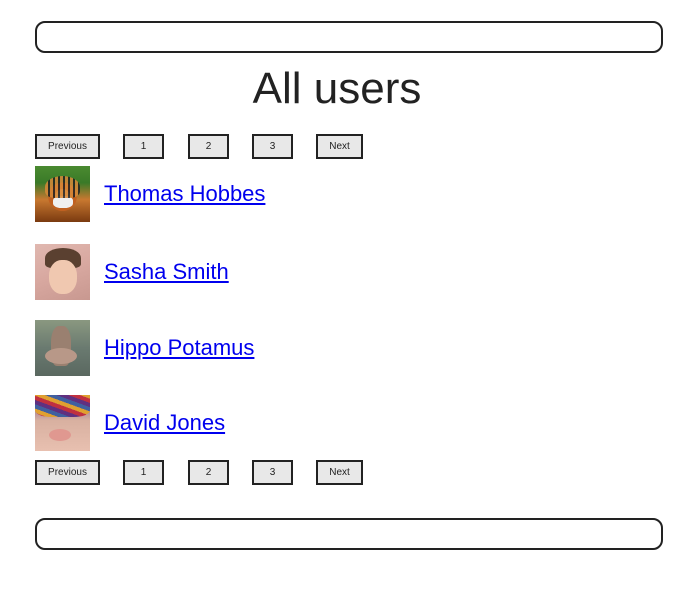  Describe the element at coordinates (164, 423) in the screenshot. I see `user-link: David Jones` at that location.